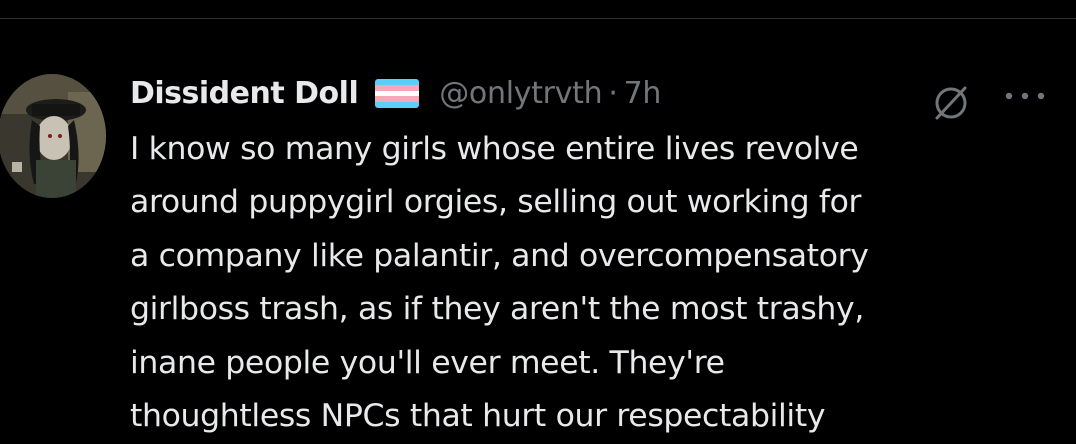  Describe the element at coordinates (951, 103) in the screenshot. I see `slashed-circle-icon` at that location.